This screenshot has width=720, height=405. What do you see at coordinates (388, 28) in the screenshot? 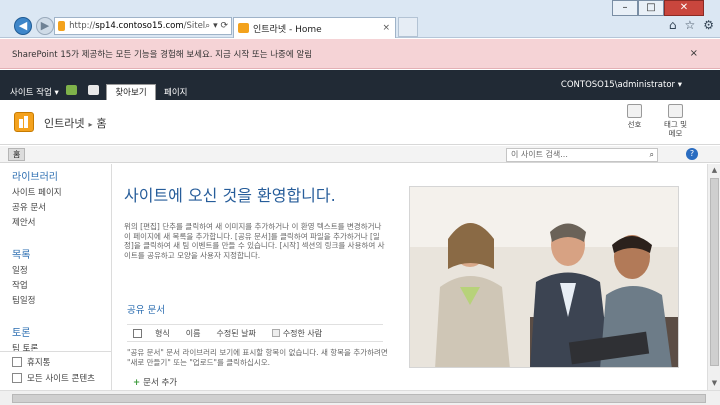
I see `tab-close-icon: ×` at bounding box center [388, 28].